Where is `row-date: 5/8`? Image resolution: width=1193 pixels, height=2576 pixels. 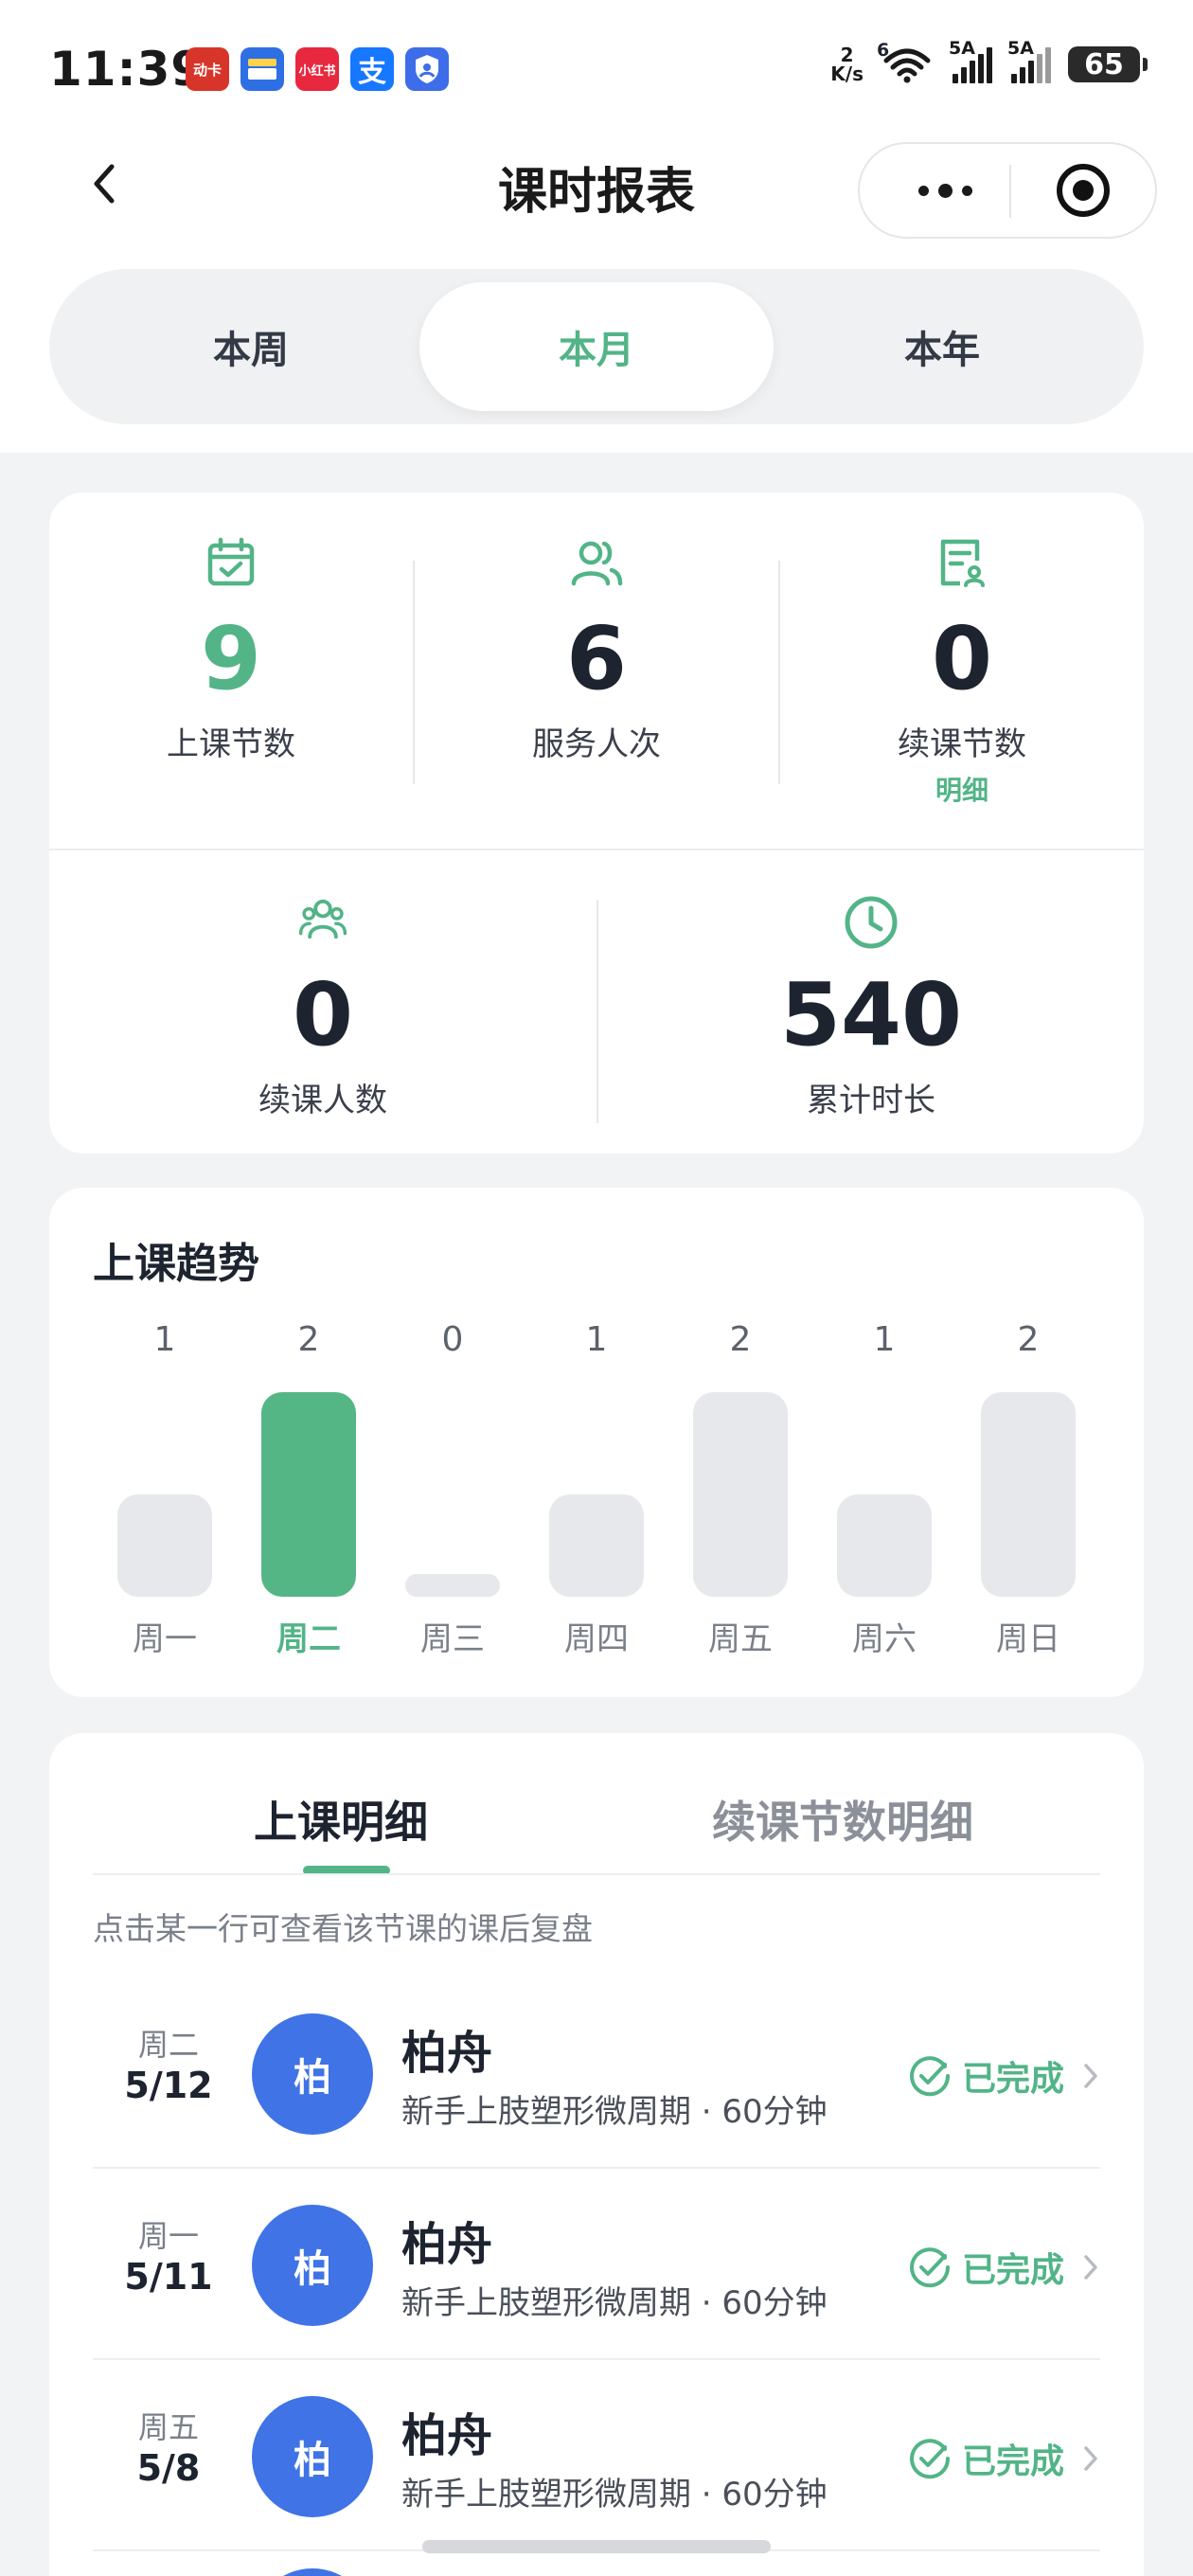
row-date: 5/8 is located at coordinates (168, 2468).